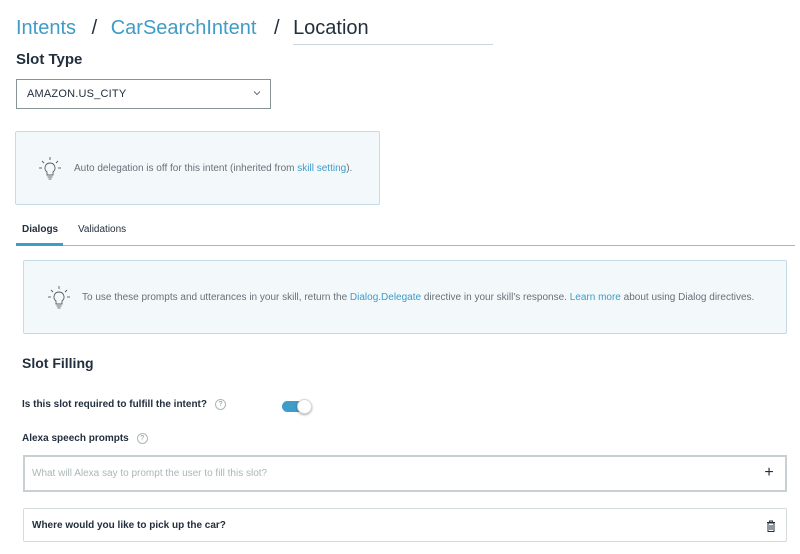  I want to click on slot-type-value: AMAZON.US_CITY, so click(77, 94).